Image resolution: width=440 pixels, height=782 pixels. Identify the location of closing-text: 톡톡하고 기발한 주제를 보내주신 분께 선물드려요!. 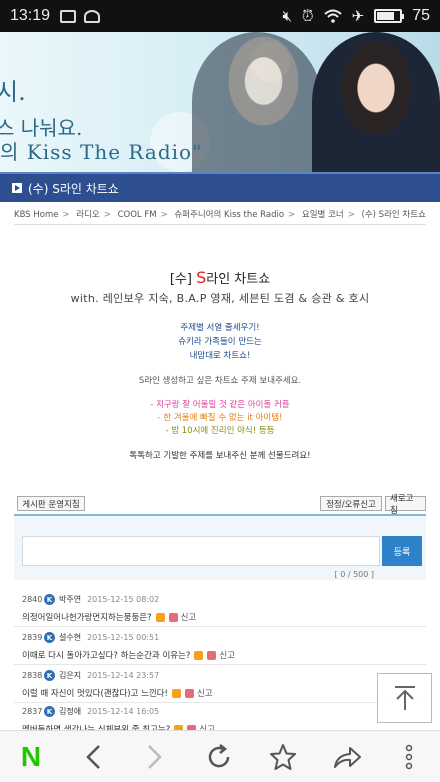
(220, 456).